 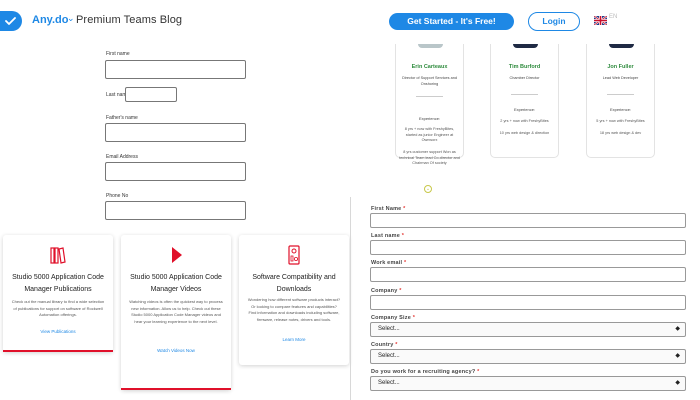 What do you see at coordinates (294, 283) in the screenshot?
I see `card-title: Software Compatibility and Downloads` at bounding box center [294, 283].